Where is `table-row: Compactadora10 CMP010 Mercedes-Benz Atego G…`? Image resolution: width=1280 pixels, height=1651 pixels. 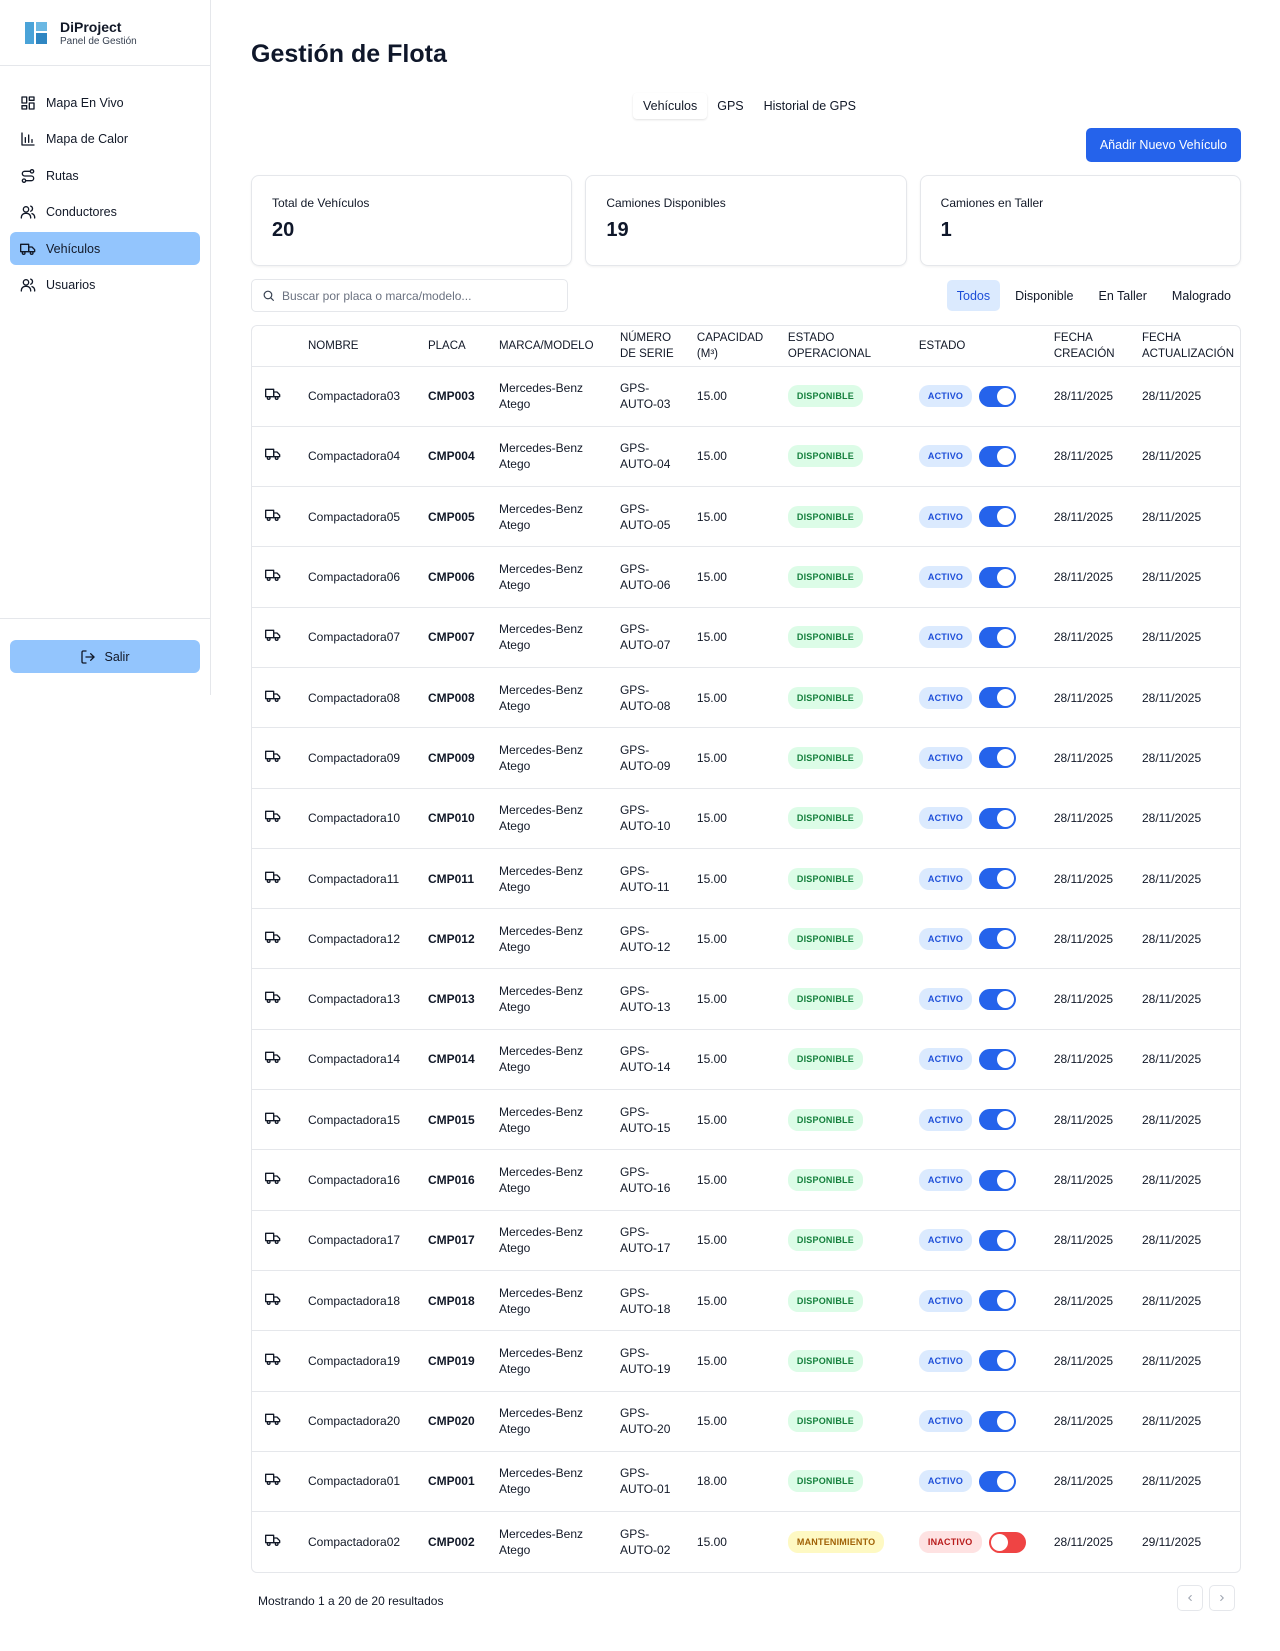 table-row: Compactadora10 CMP010 Mercedes-Benz Atego G… is located at coordinates (746, 818).